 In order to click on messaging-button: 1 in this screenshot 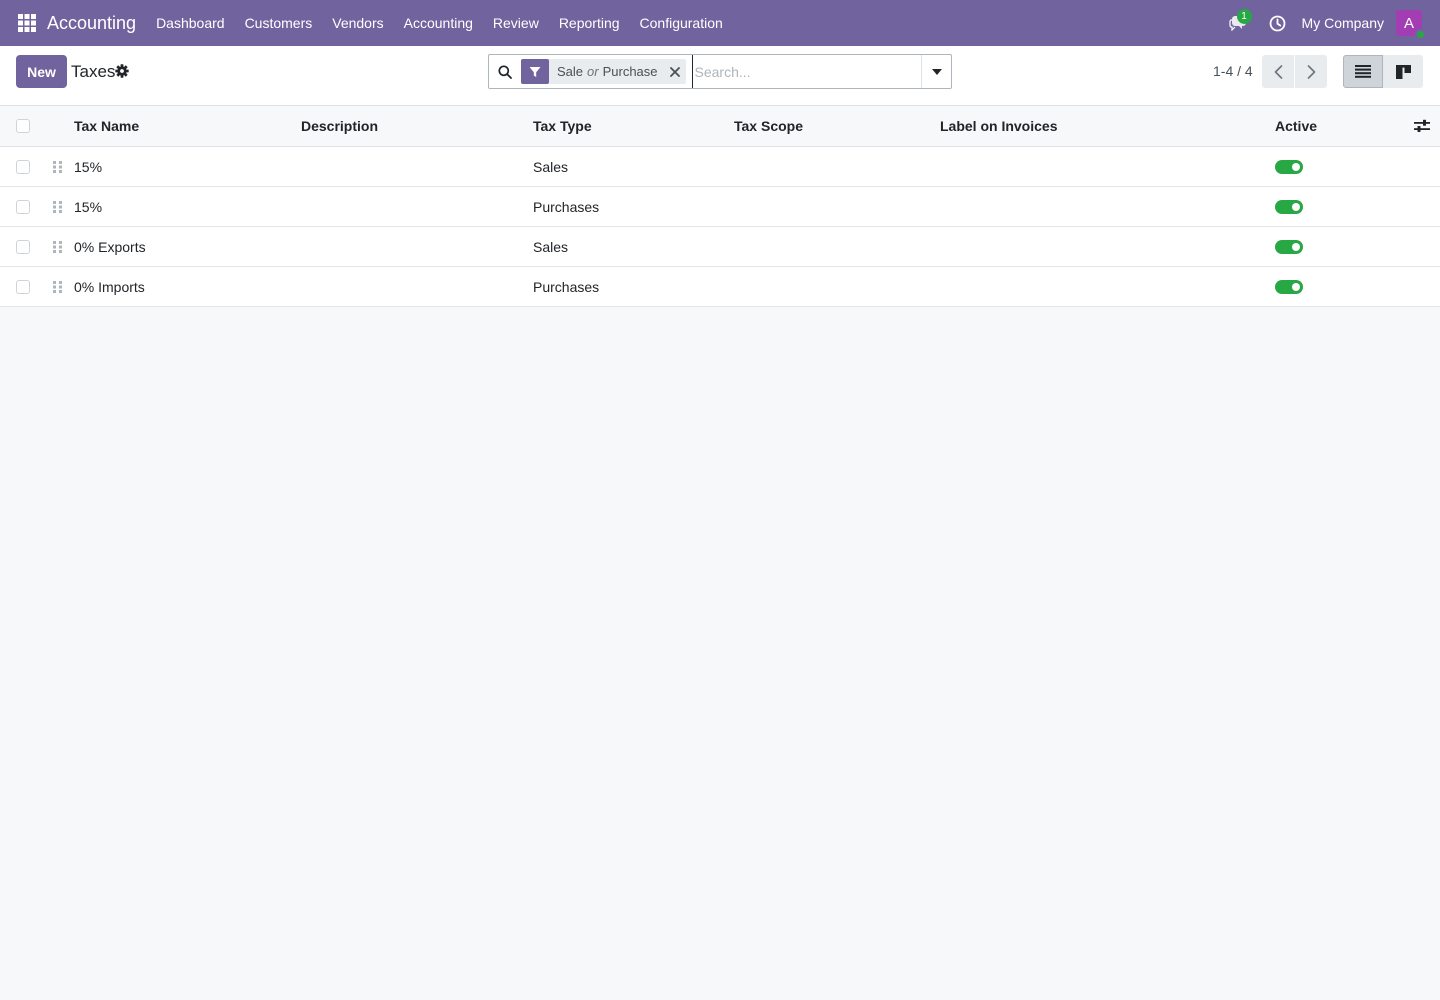, I will do `click(1238, 23)`.